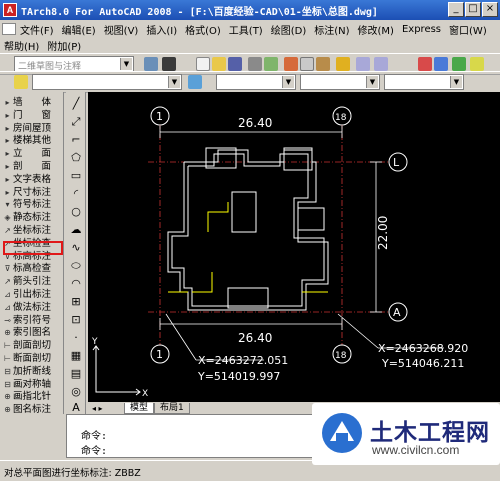  I want to click on ellipse-arc-icon: ◠, so click(76, 284).